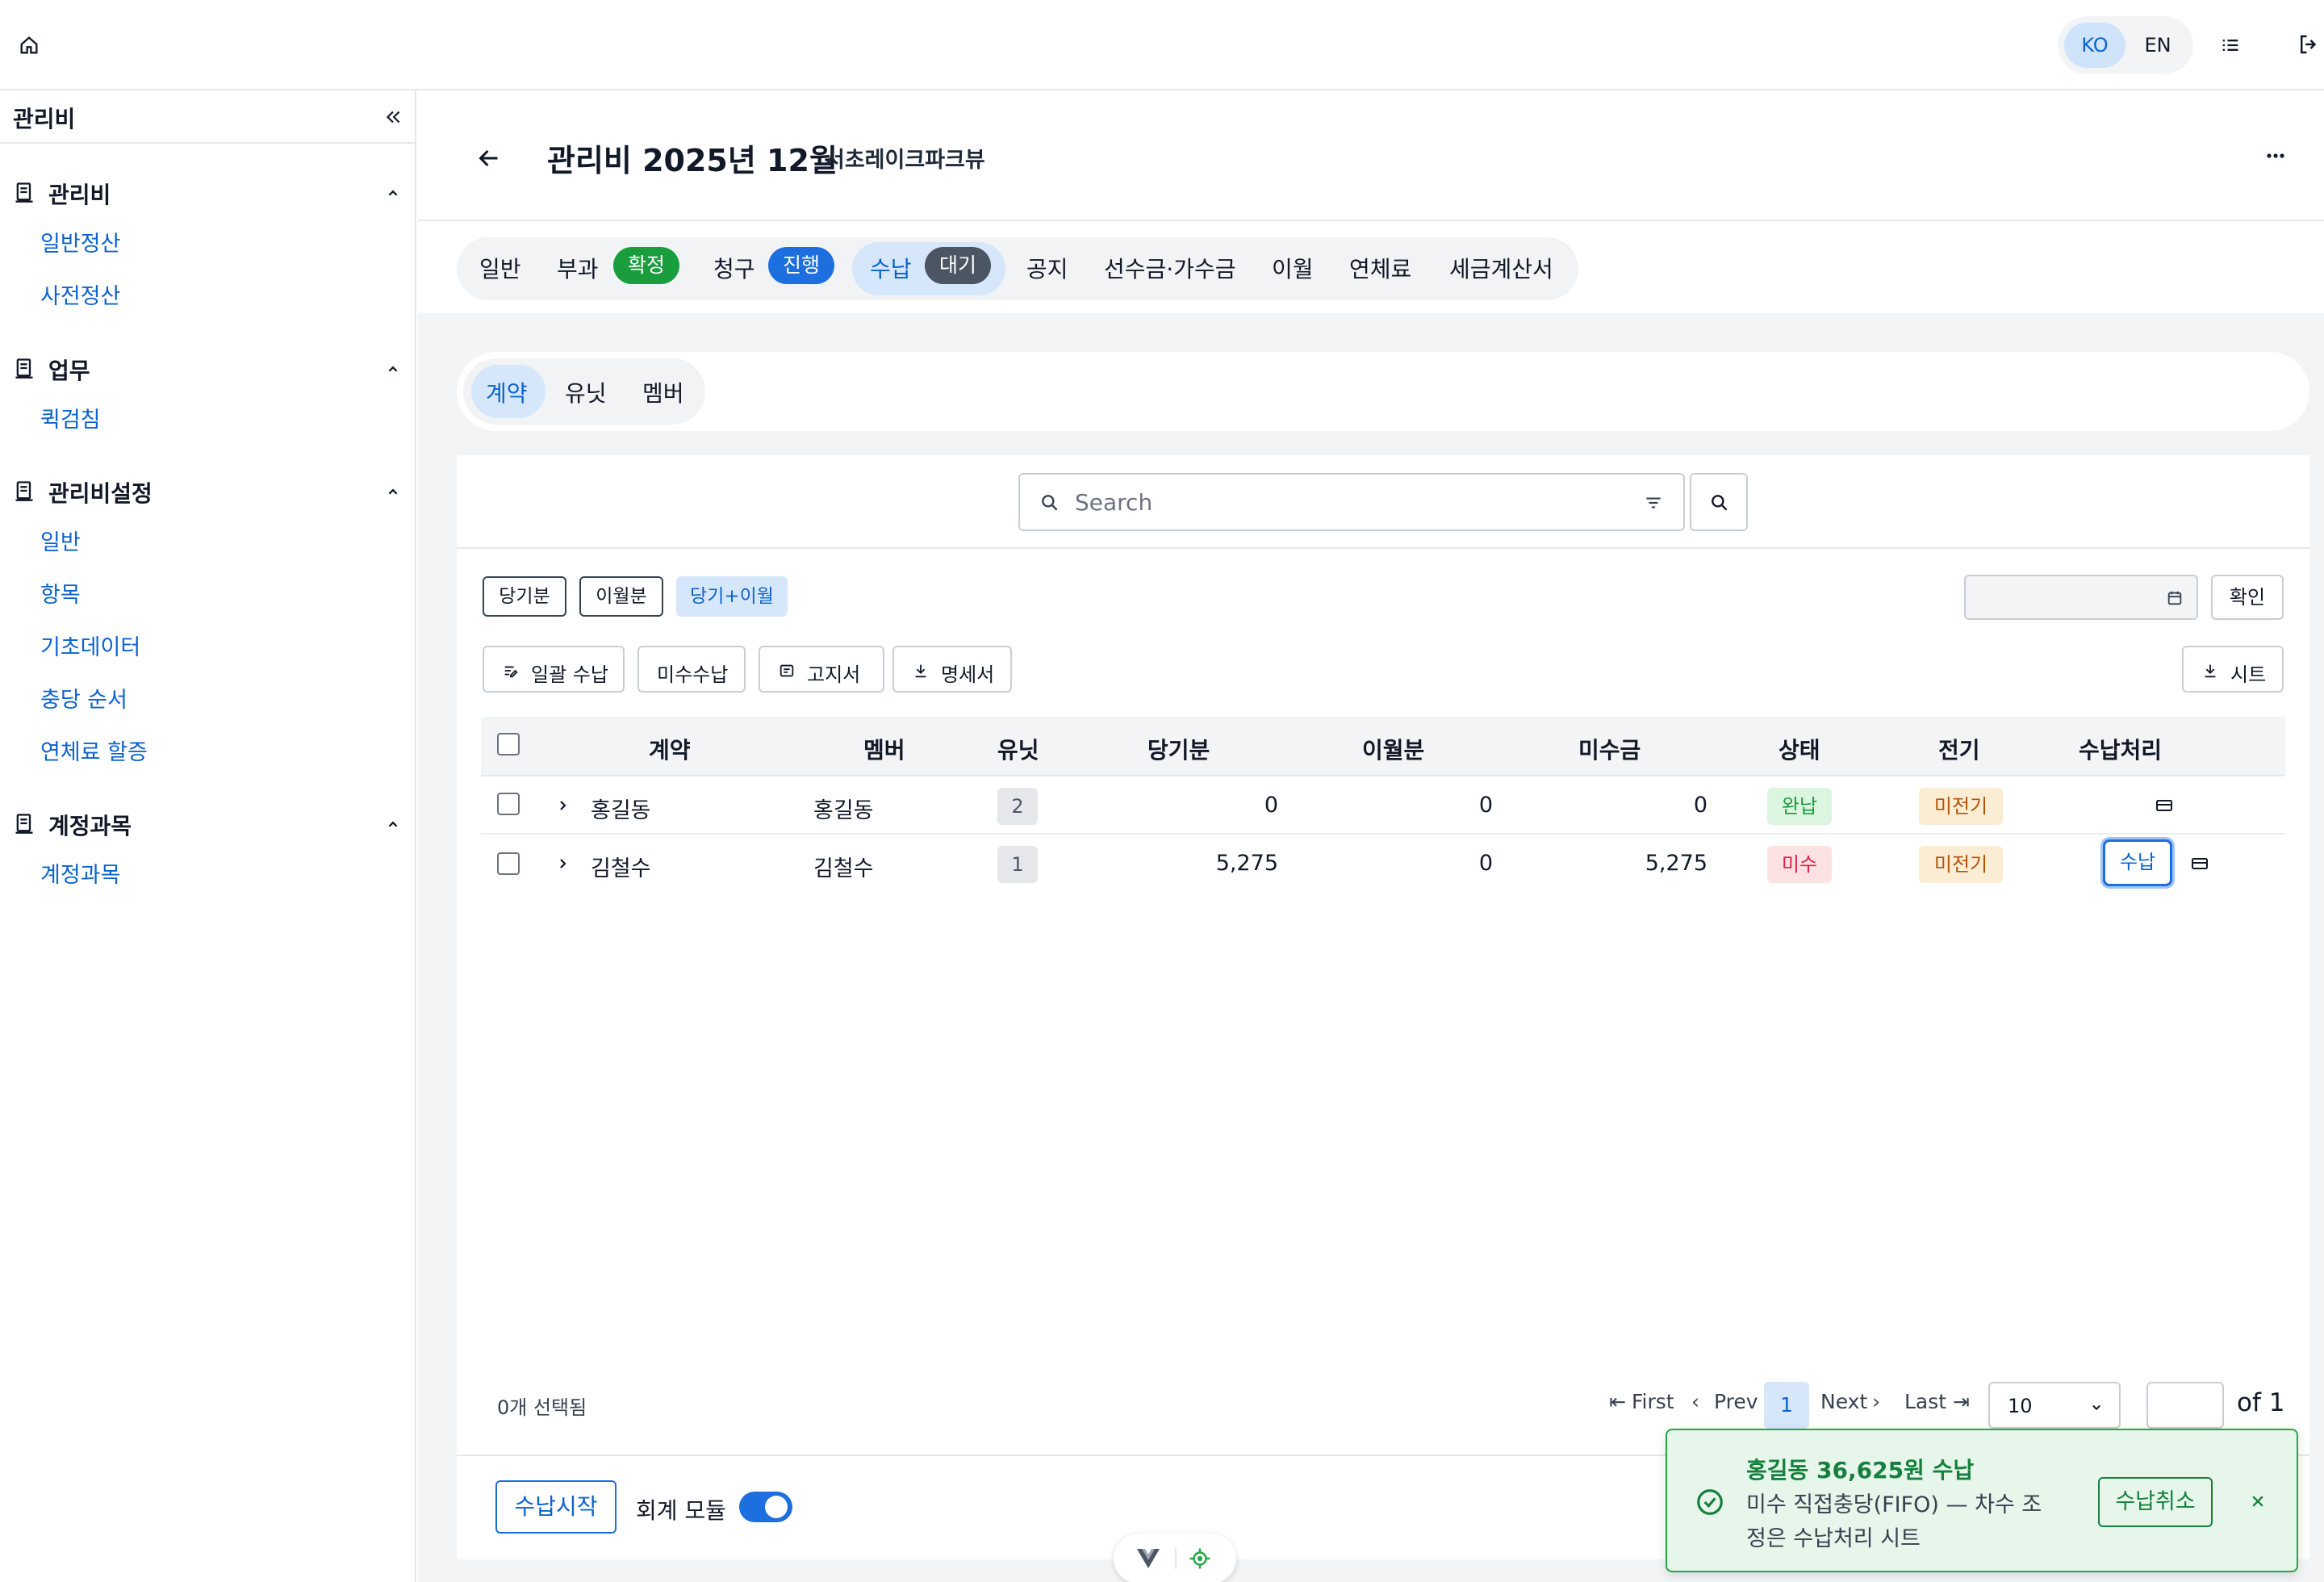  Describe the element at coordinates (70, 417) in the screenshot. I see `sidebar-item-quick-reading: 퀵검침` at that location.